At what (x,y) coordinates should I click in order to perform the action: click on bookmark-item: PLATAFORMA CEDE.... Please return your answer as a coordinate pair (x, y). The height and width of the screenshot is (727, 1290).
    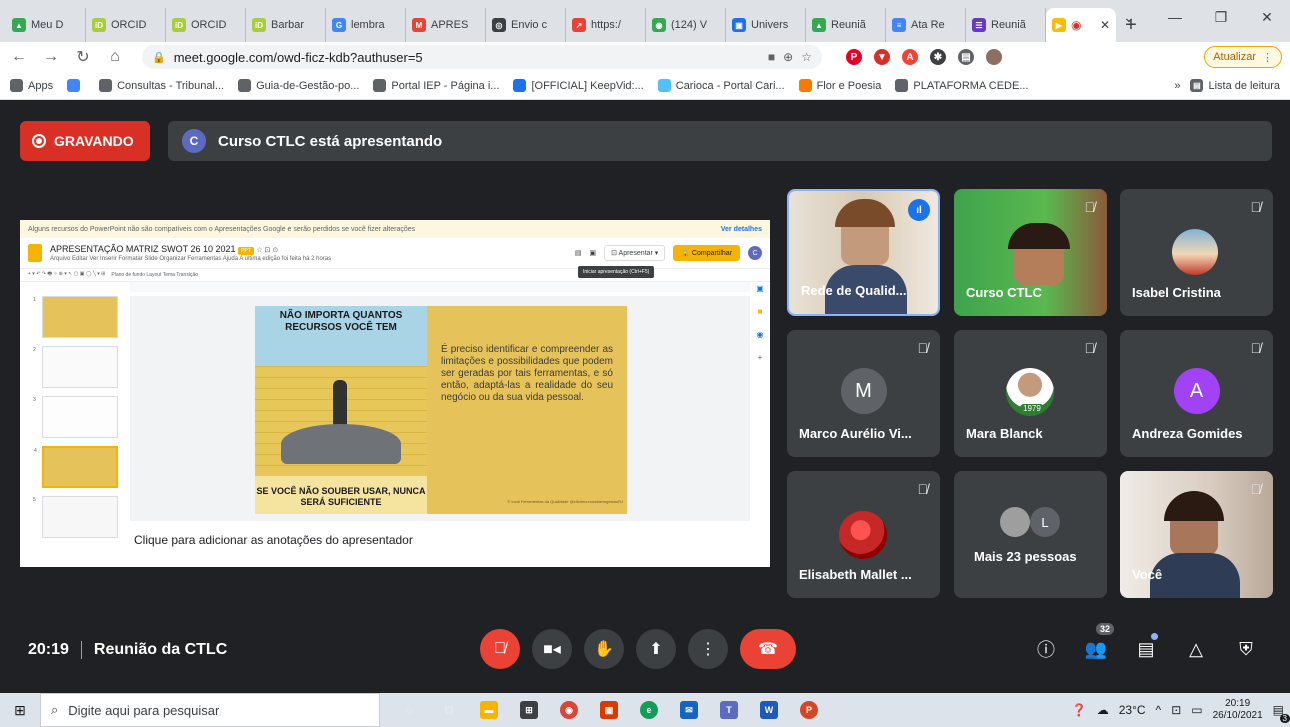
    Looking at the image, I should click on (962, 85).